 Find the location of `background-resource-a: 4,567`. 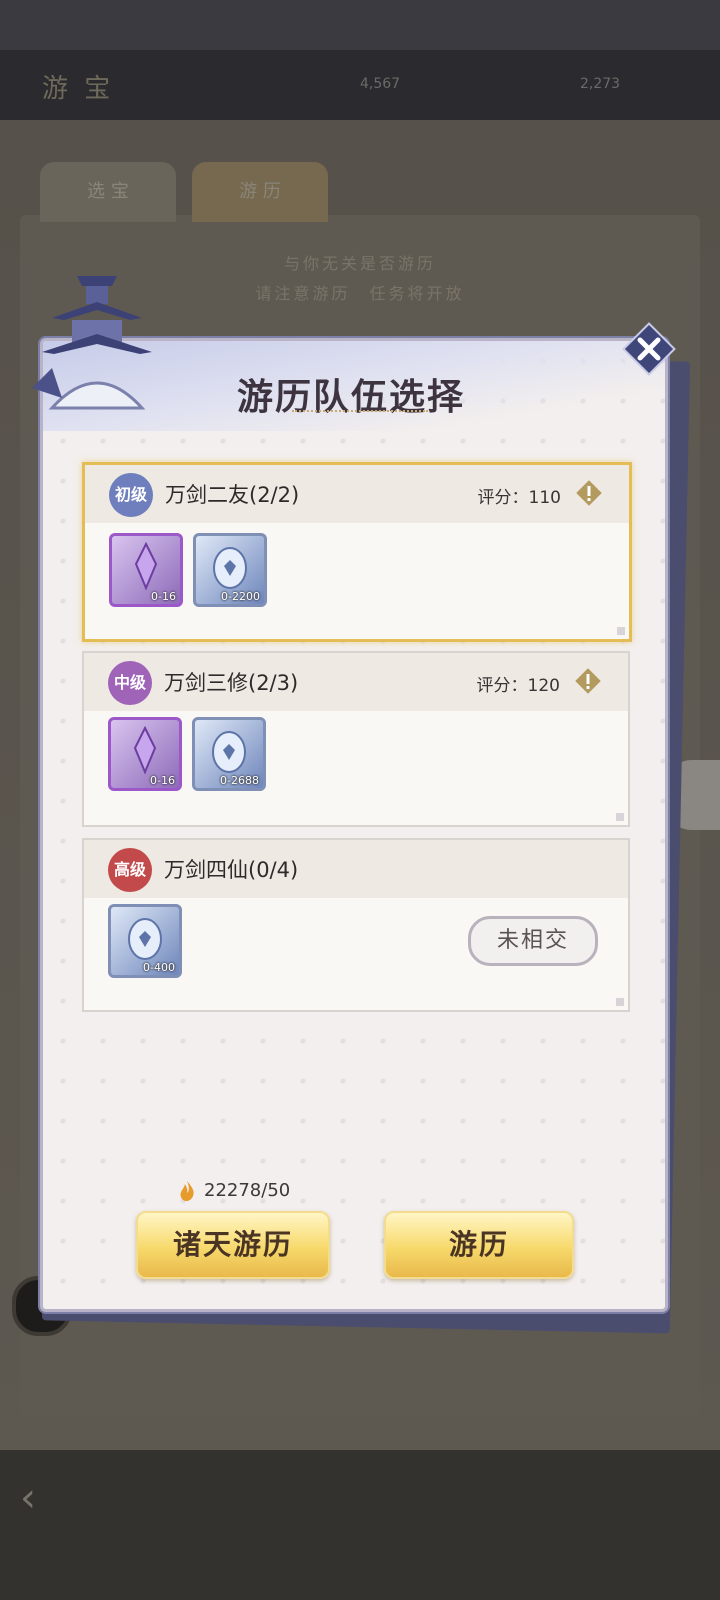

background-resource-a: 4,567 is located at coordinates (380, 84).